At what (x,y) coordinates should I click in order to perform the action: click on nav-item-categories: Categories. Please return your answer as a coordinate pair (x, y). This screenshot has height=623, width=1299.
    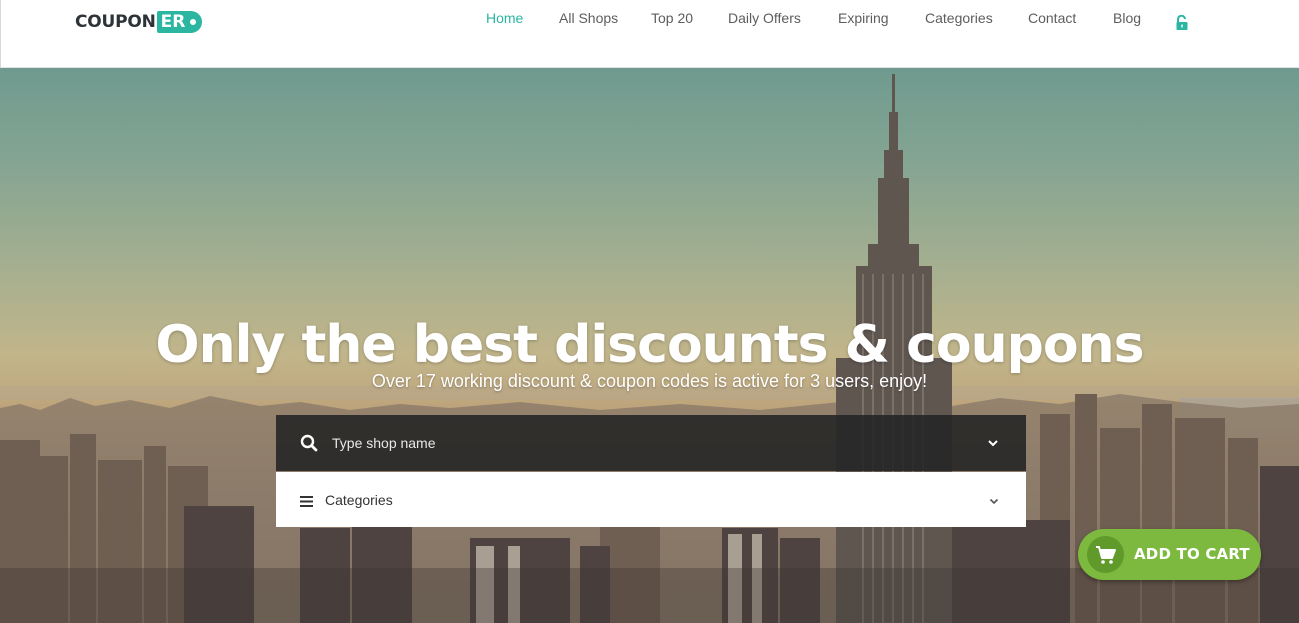
    Looking at the image, I should click on (959, 18).